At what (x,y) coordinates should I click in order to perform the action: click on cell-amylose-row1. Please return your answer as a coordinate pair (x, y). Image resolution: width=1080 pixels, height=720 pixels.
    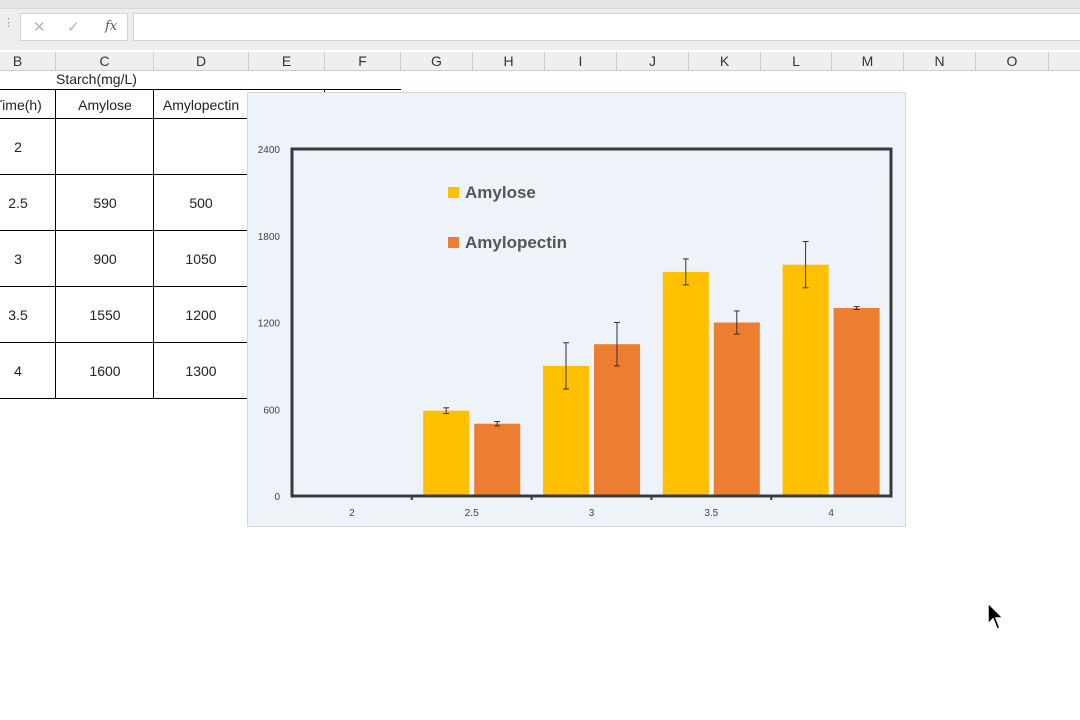
    Looking at the image, I should click on (105, 147).